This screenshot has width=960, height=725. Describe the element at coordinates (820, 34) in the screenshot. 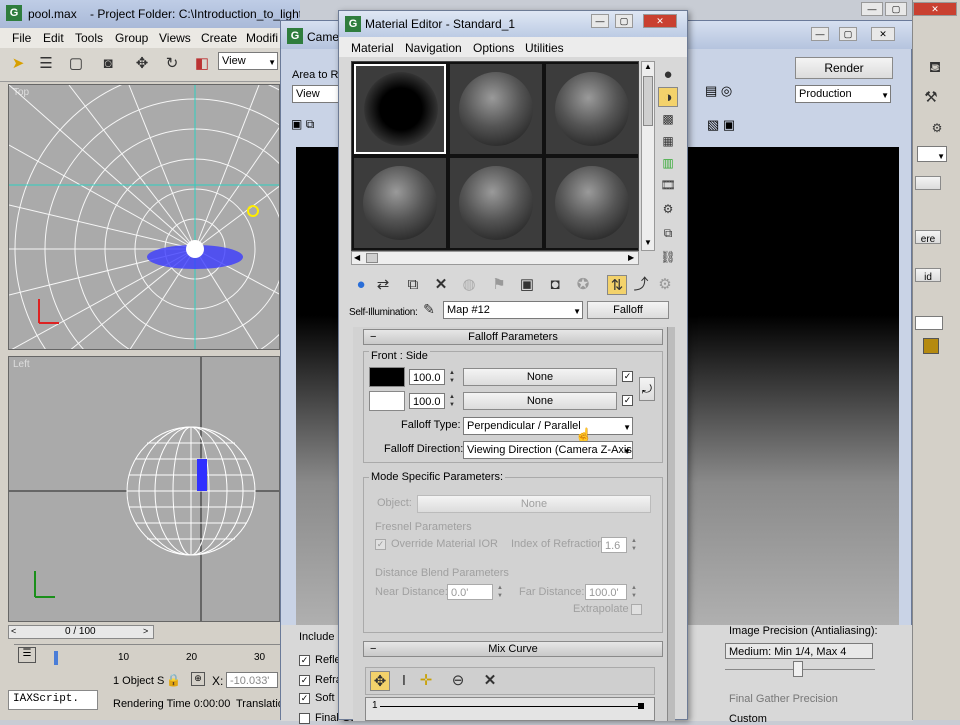

I see `camera-minimize-button: —` at that location.